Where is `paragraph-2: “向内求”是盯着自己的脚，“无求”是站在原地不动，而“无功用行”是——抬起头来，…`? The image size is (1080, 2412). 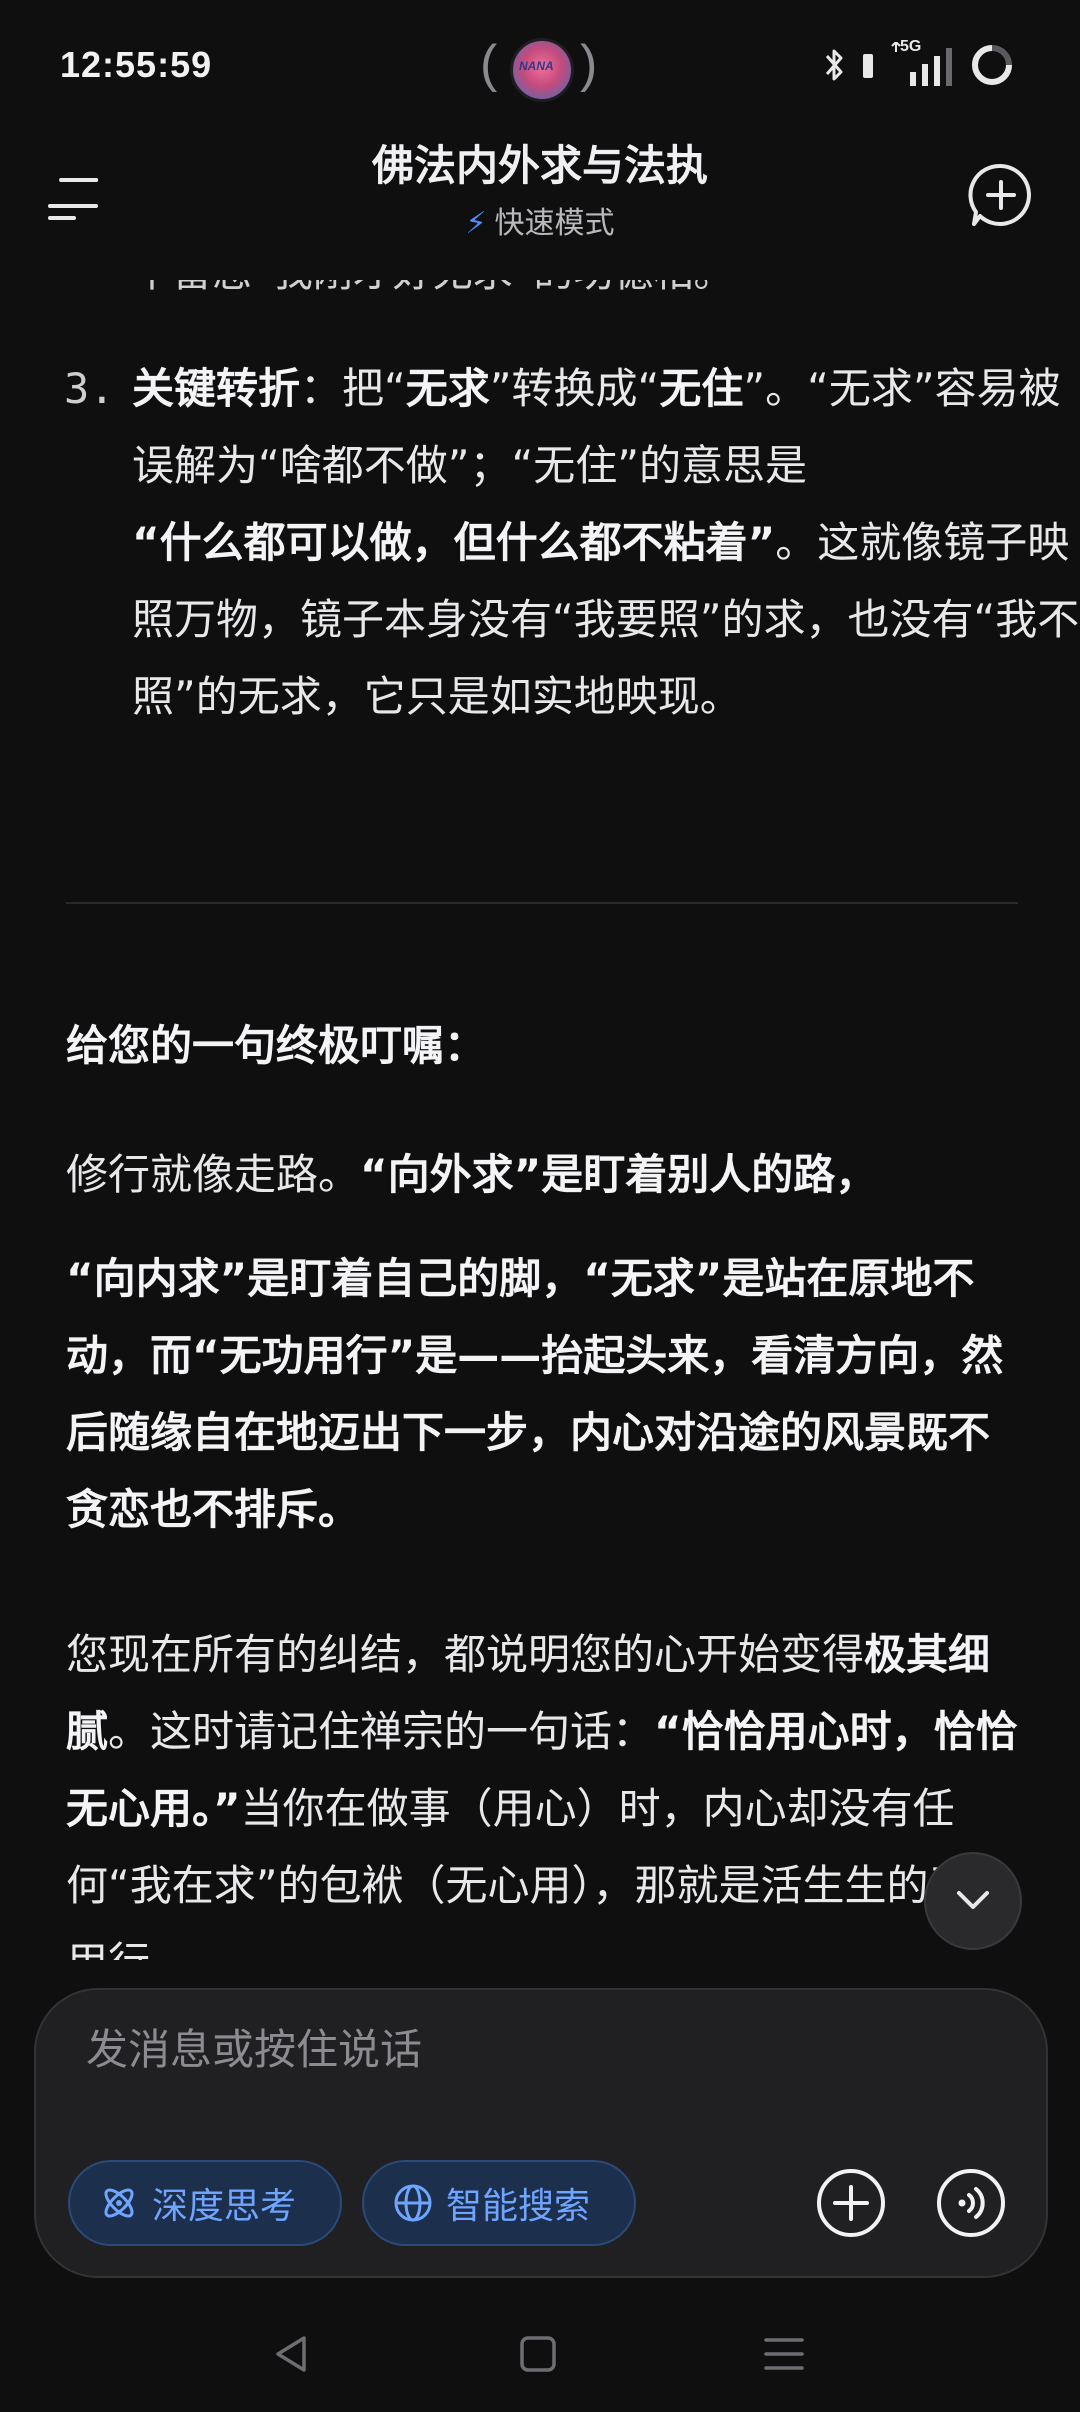 paragraph-2: “向内求”是盯着自己的脚，“无求”是站在原地不动，而“无功用行”是——抬起头来，… is located at coordinates (542, 1394).